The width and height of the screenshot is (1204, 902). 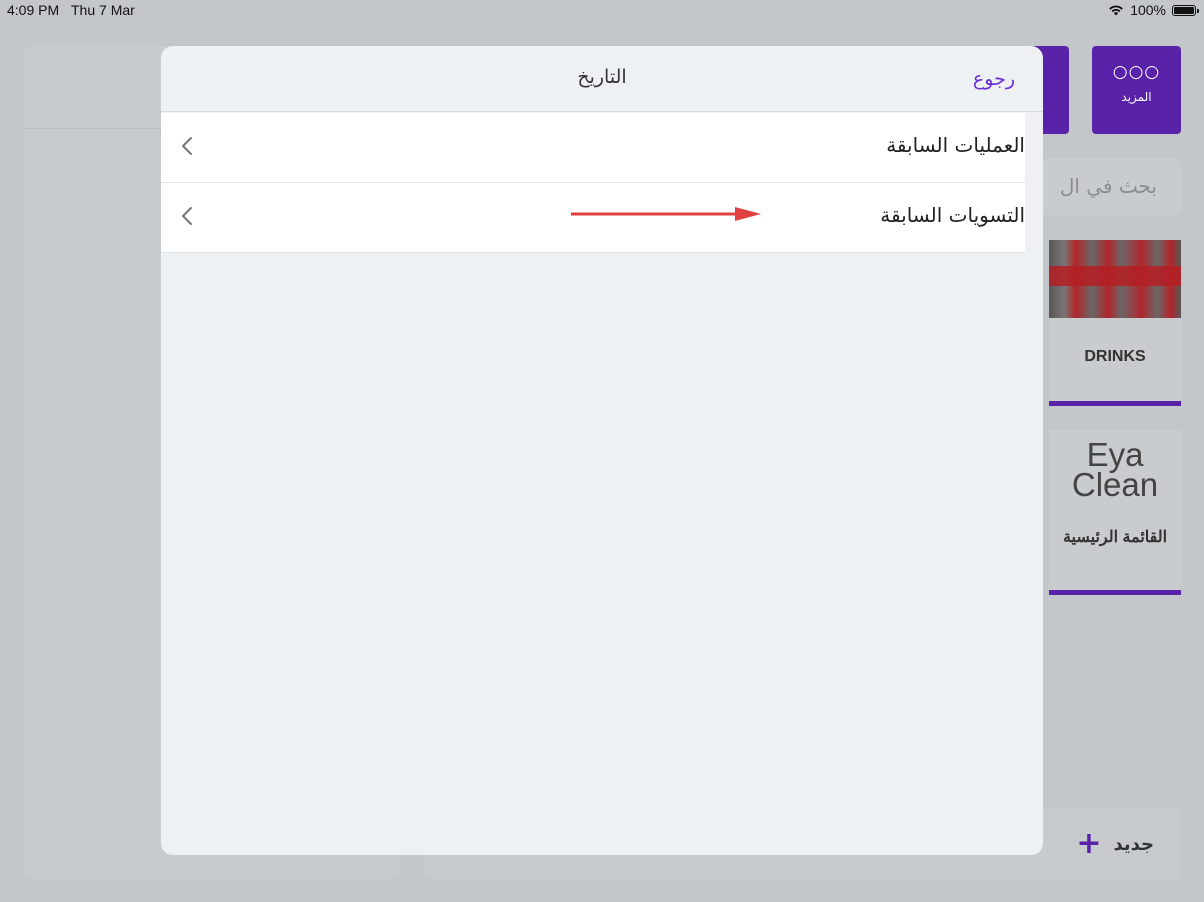 I want to click on more-dots-icon: ○○○, so click(x=1136, y=72).